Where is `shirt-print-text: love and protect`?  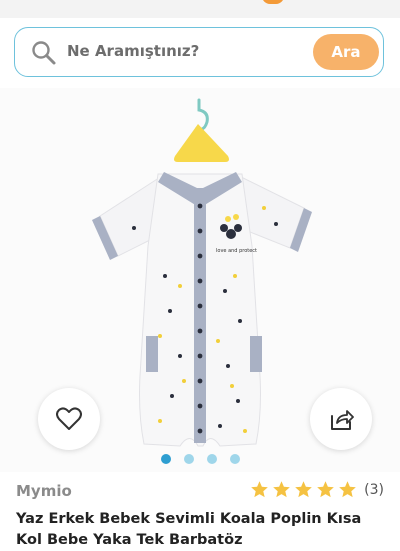 shirt-print-text: love and protect is located at coordinates (236, 251).